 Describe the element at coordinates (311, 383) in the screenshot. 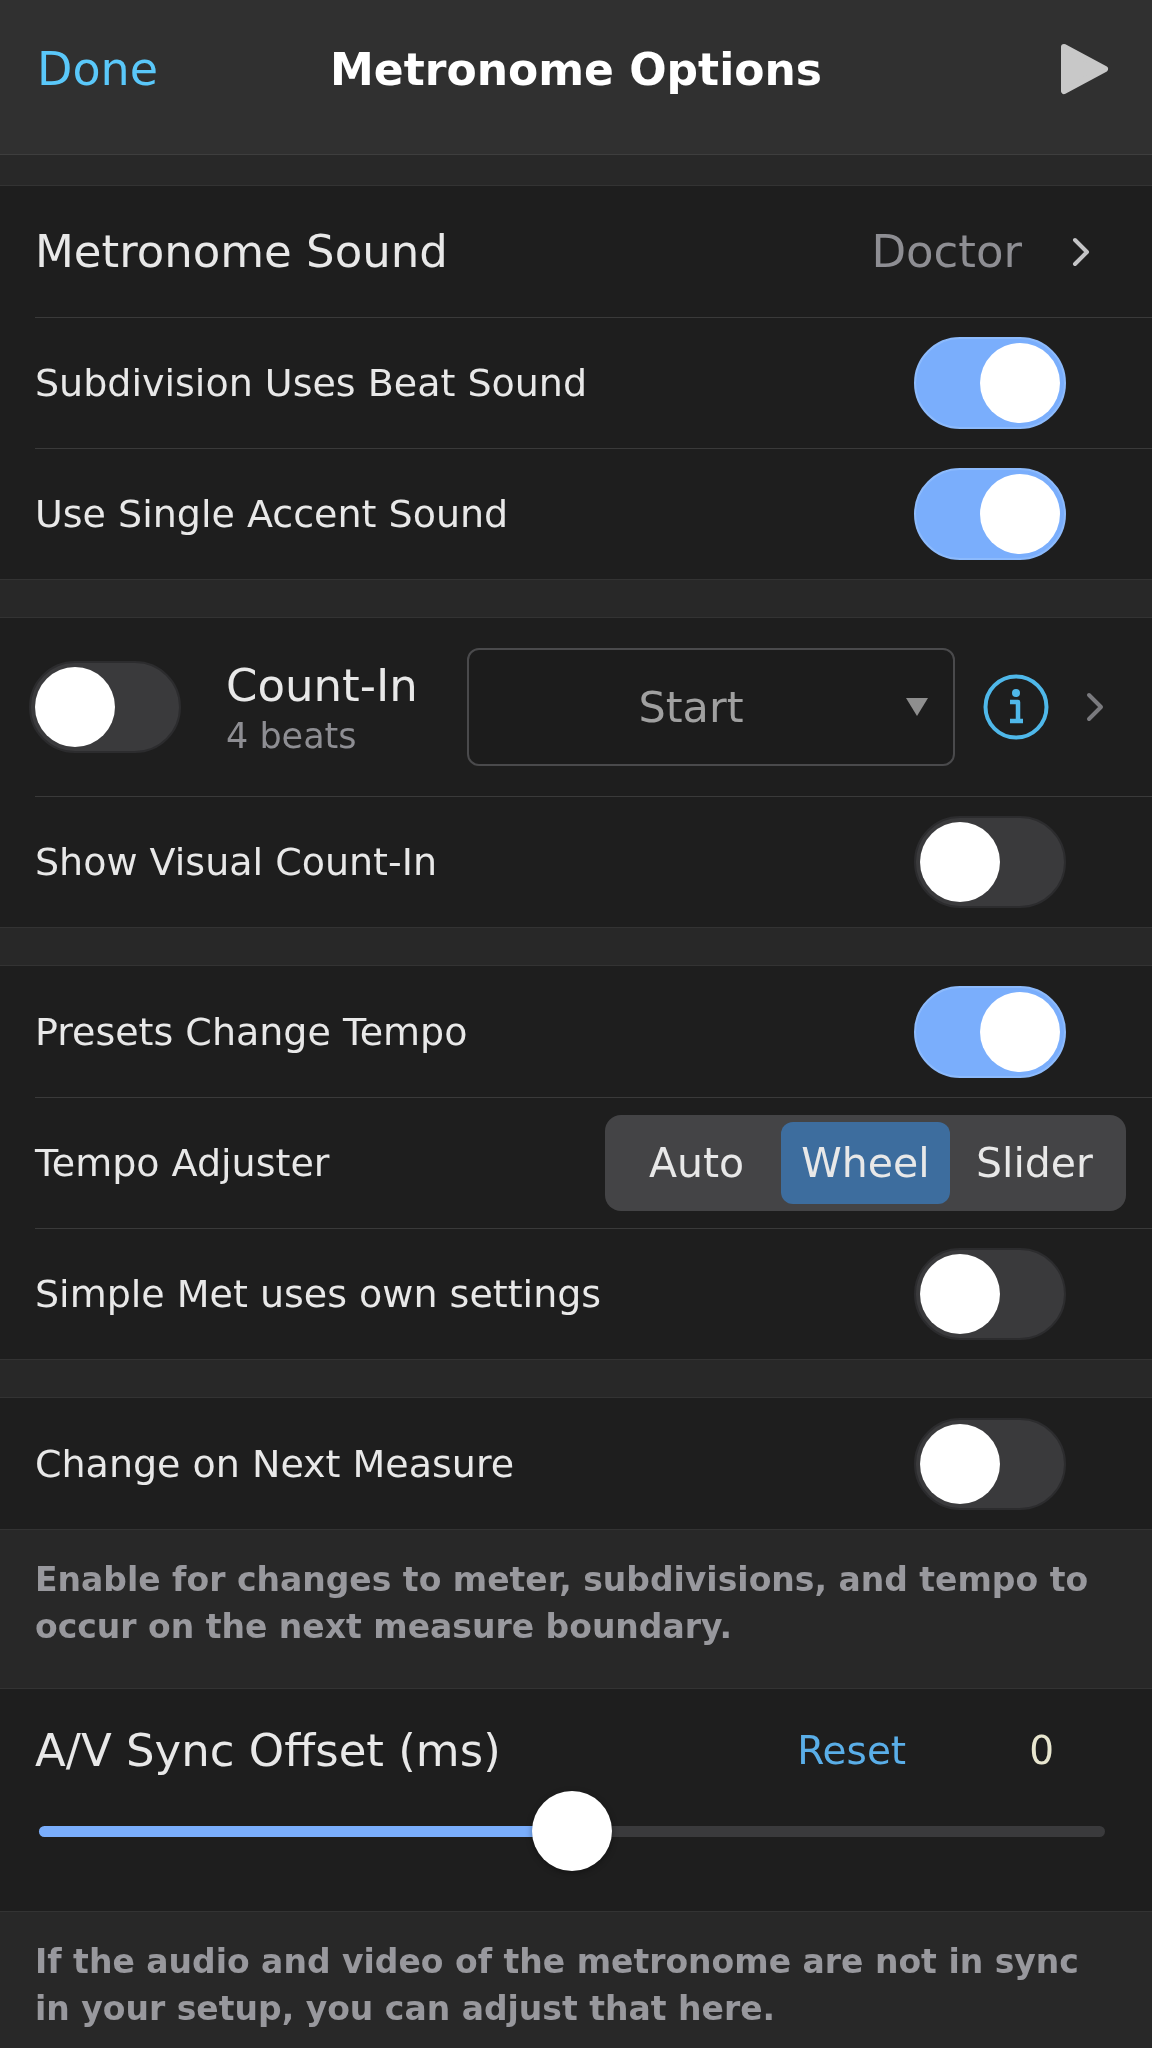

I see `setting-label: Subdivision Uses Beat Sound` at that location.